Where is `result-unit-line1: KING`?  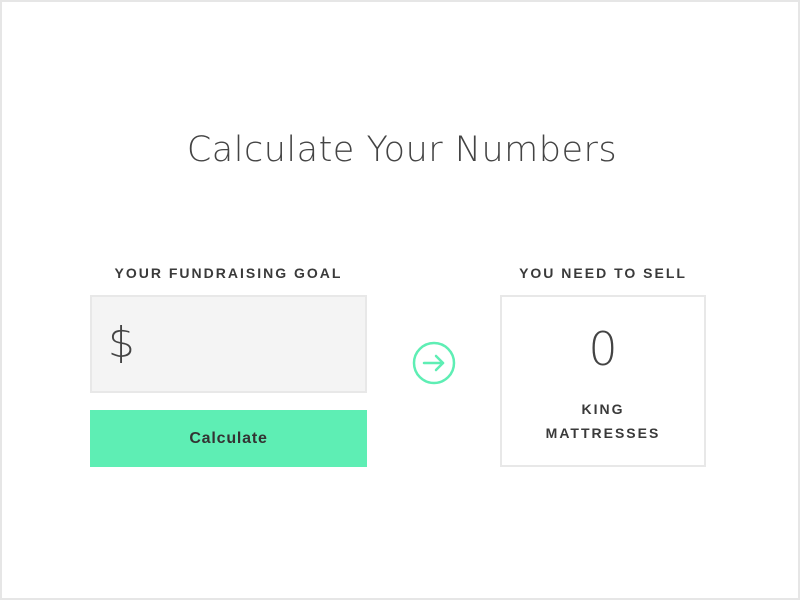
result-unit-line1: KING is located at coordinates (603, 409).